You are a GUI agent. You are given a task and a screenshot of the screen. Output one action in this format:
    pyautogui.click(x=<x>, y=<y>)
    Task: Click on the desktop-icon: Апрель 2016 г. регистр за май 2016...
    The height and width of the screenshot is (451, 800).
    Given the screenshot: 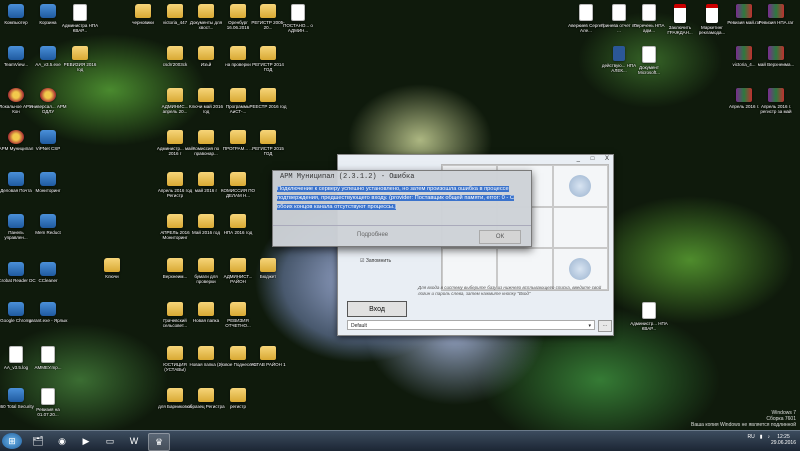 What is the action you would take?
    pyautogui.click(x=776, y=108)
    